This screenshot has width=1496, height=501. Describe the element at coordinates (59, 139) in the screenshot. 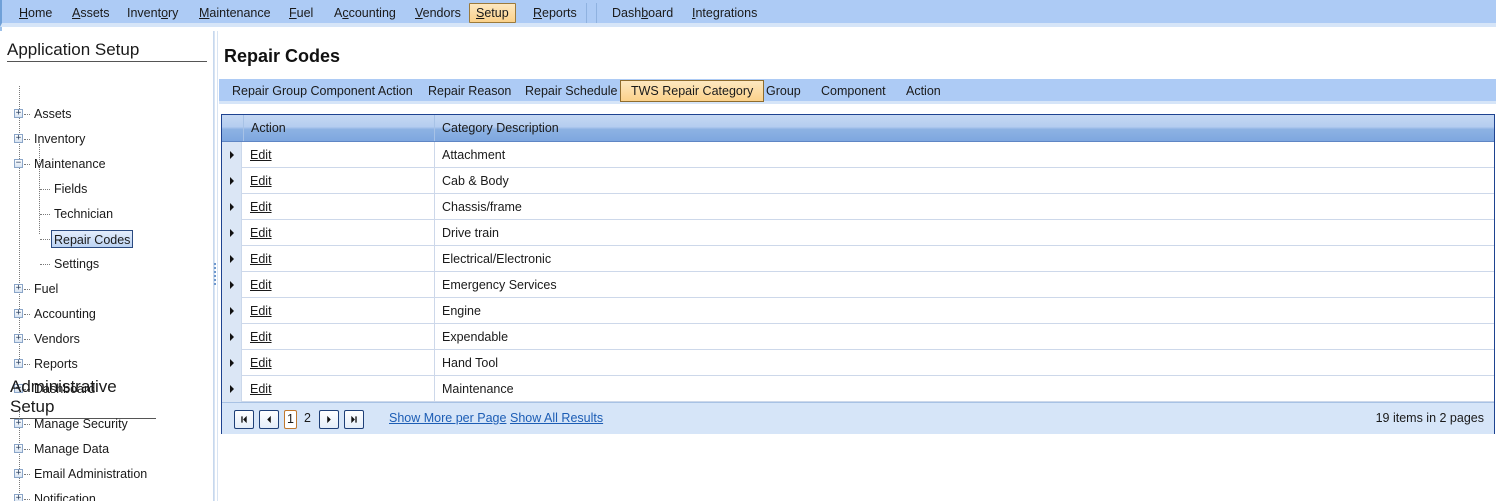

I see `tree-item-inventory: Inventory` at that location.